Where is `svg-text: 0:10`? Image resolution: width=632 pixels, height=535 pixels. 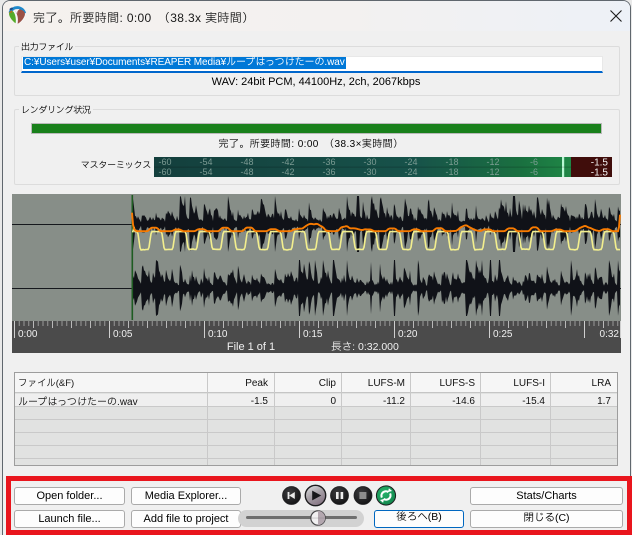
svg-text: 0:10 is located at coordinates (218, 334).